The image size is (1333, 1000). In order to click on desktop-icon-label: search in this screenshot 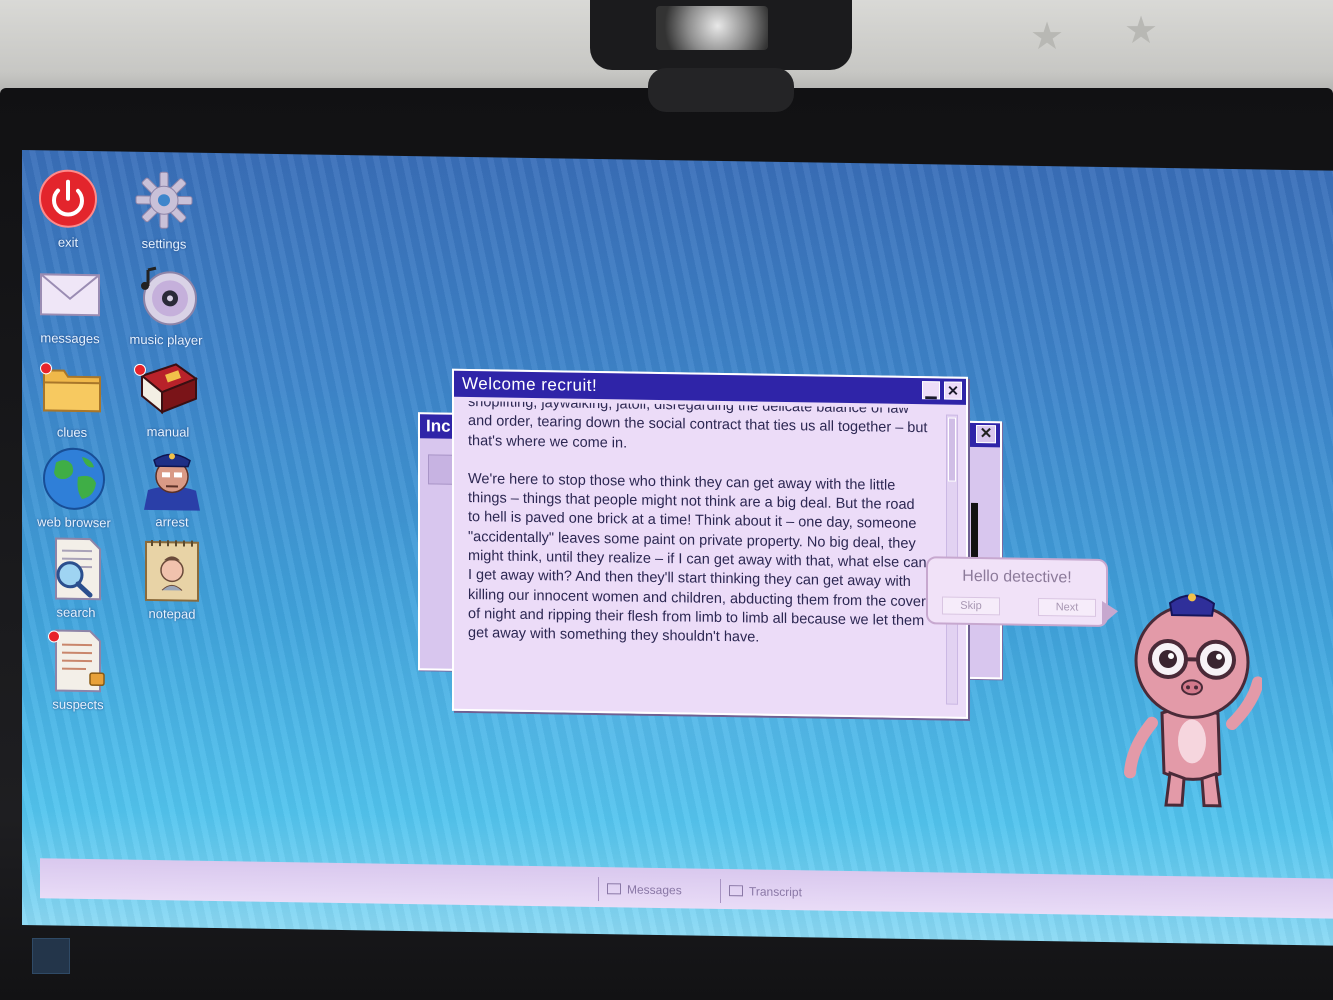, I will do `click(76, 612)`.